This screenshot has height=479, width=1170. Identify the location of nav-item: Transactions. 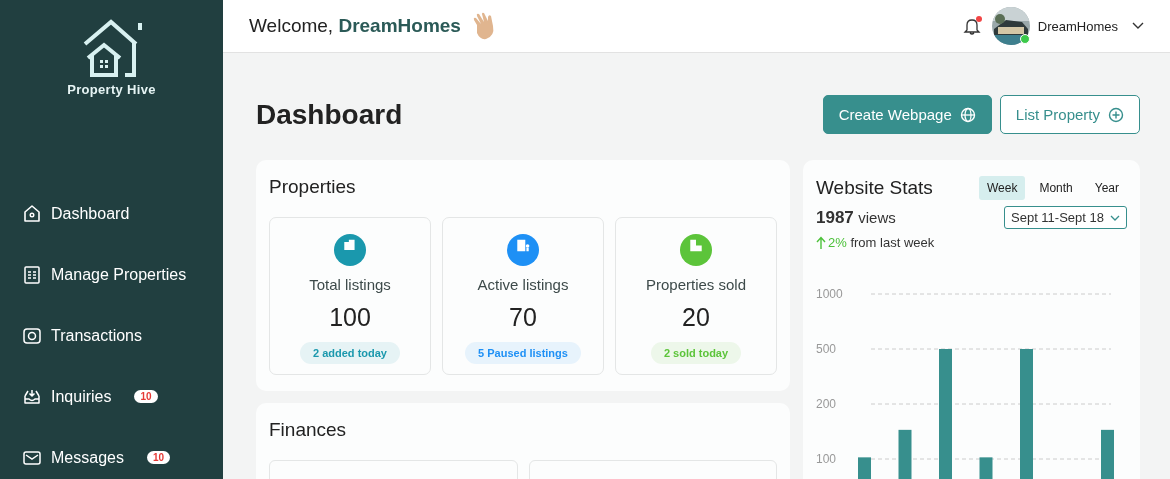
(122, 335).